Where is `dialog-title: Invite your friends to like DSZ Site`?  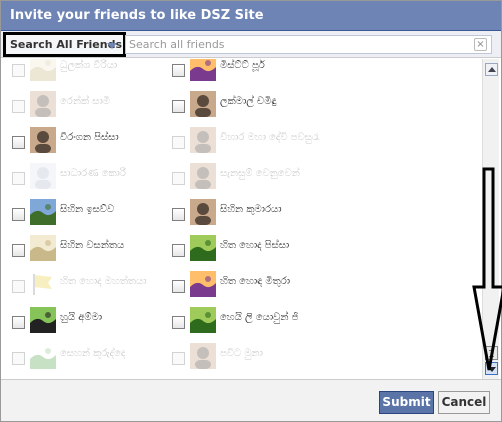
dialog-title: Invite your friends to like DSZ Site is located at coordinates (251, 16).